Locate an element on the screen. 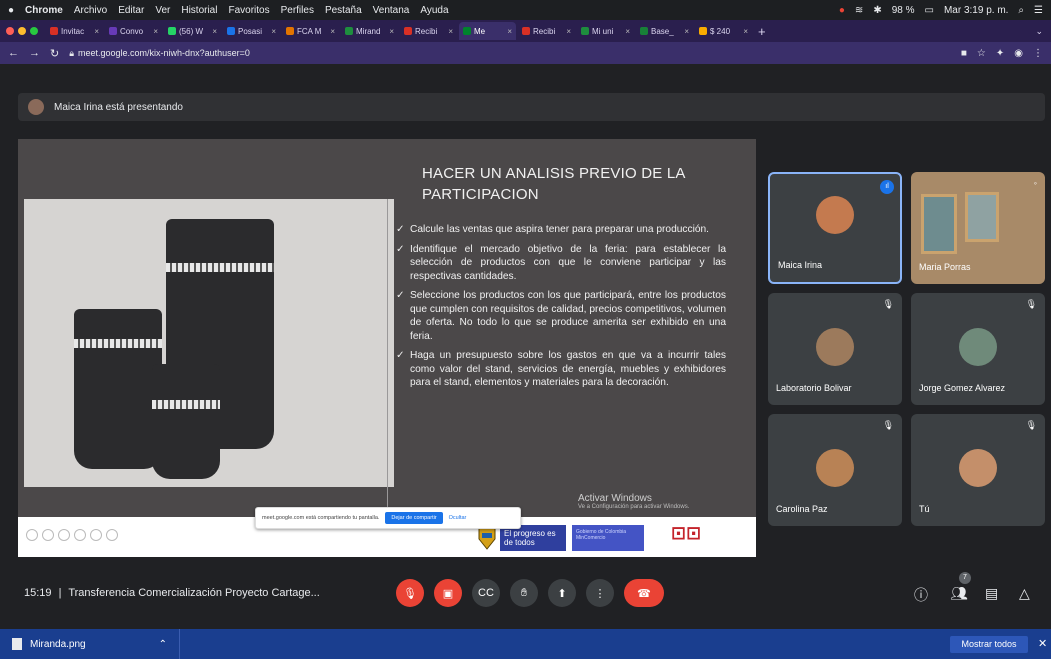  control-center-icon: ☰ is located at coordinates (1038, 10).